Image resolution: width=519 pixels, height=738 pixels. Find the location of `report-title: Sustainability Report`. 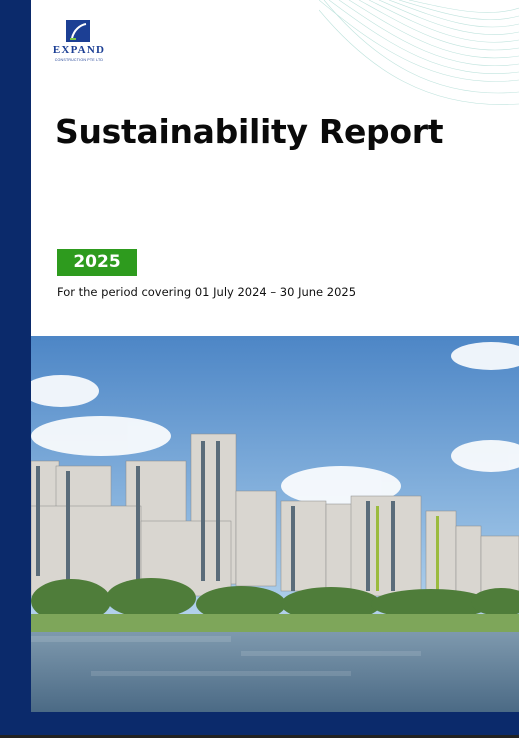

report-title: Sustainability Report is located at coordinates (249, 131).